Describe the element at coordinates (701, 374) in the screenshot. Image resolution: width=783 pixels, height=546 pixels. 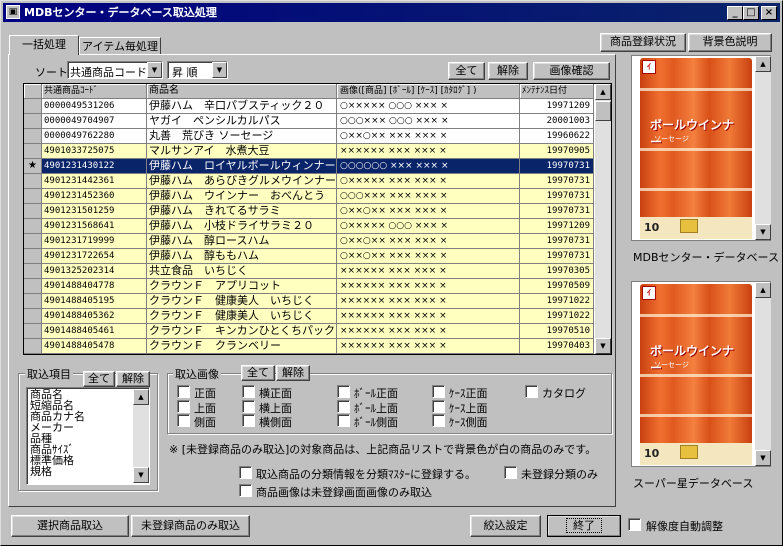
I see `preview-image-bottom: ｲ ボールウインナー ソーセージ 10 ▲ ▼` at that location.